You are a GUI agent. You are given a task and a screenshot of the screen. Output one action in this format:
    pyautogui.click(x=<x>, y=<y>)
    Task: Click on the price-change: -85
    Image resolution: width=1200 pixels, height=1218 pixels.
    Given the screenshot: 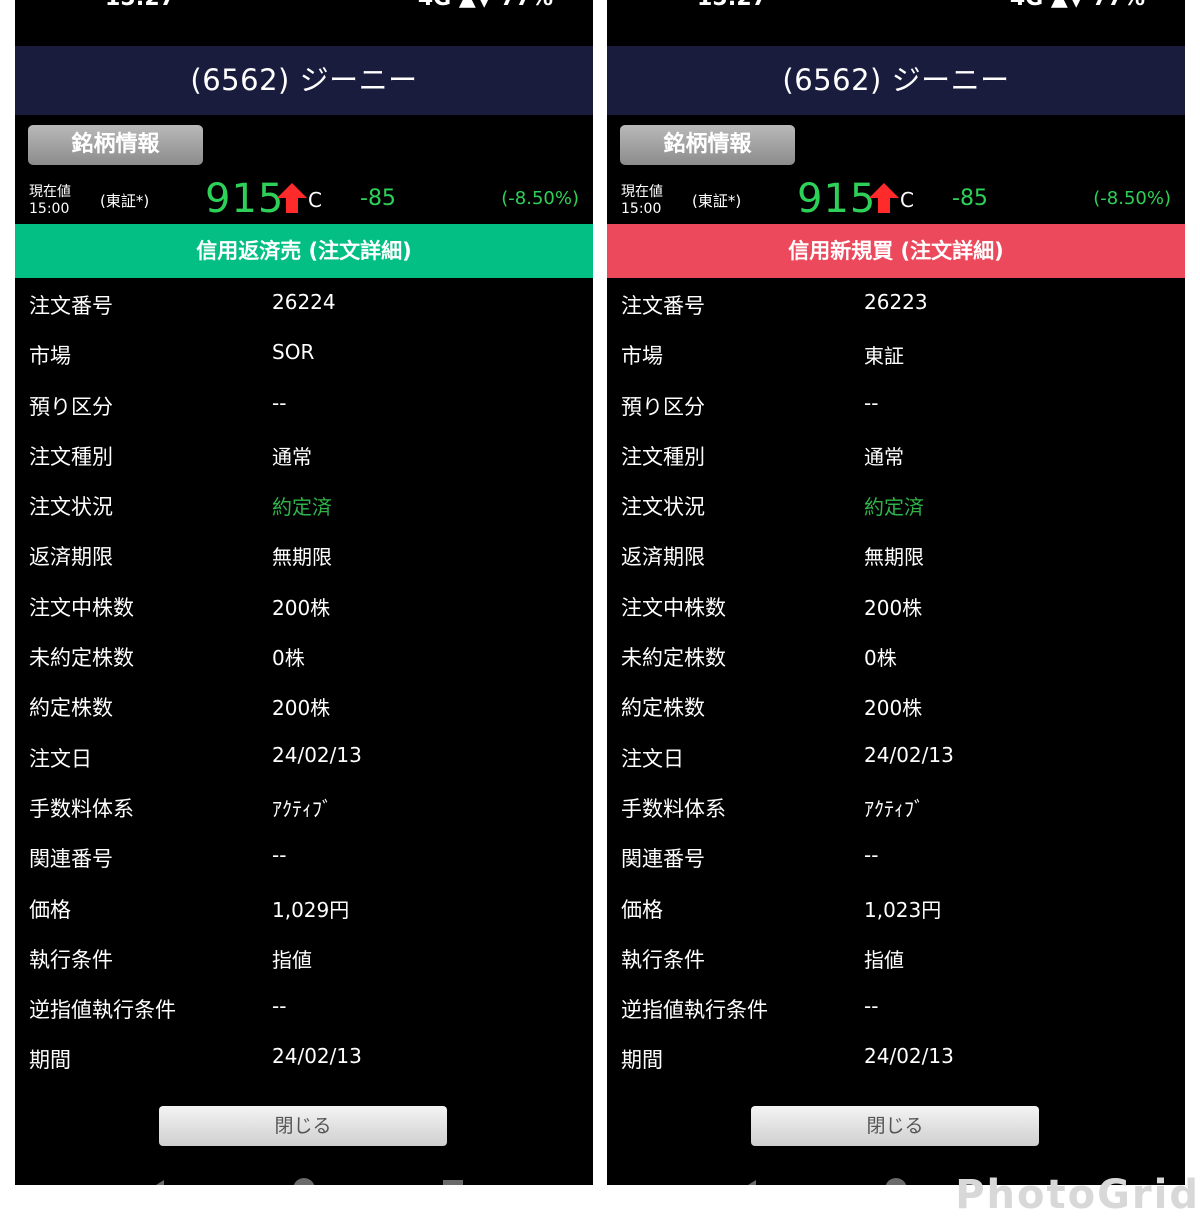 What is the action you would take?
    pyautogui.click(x=970, y=198)
    